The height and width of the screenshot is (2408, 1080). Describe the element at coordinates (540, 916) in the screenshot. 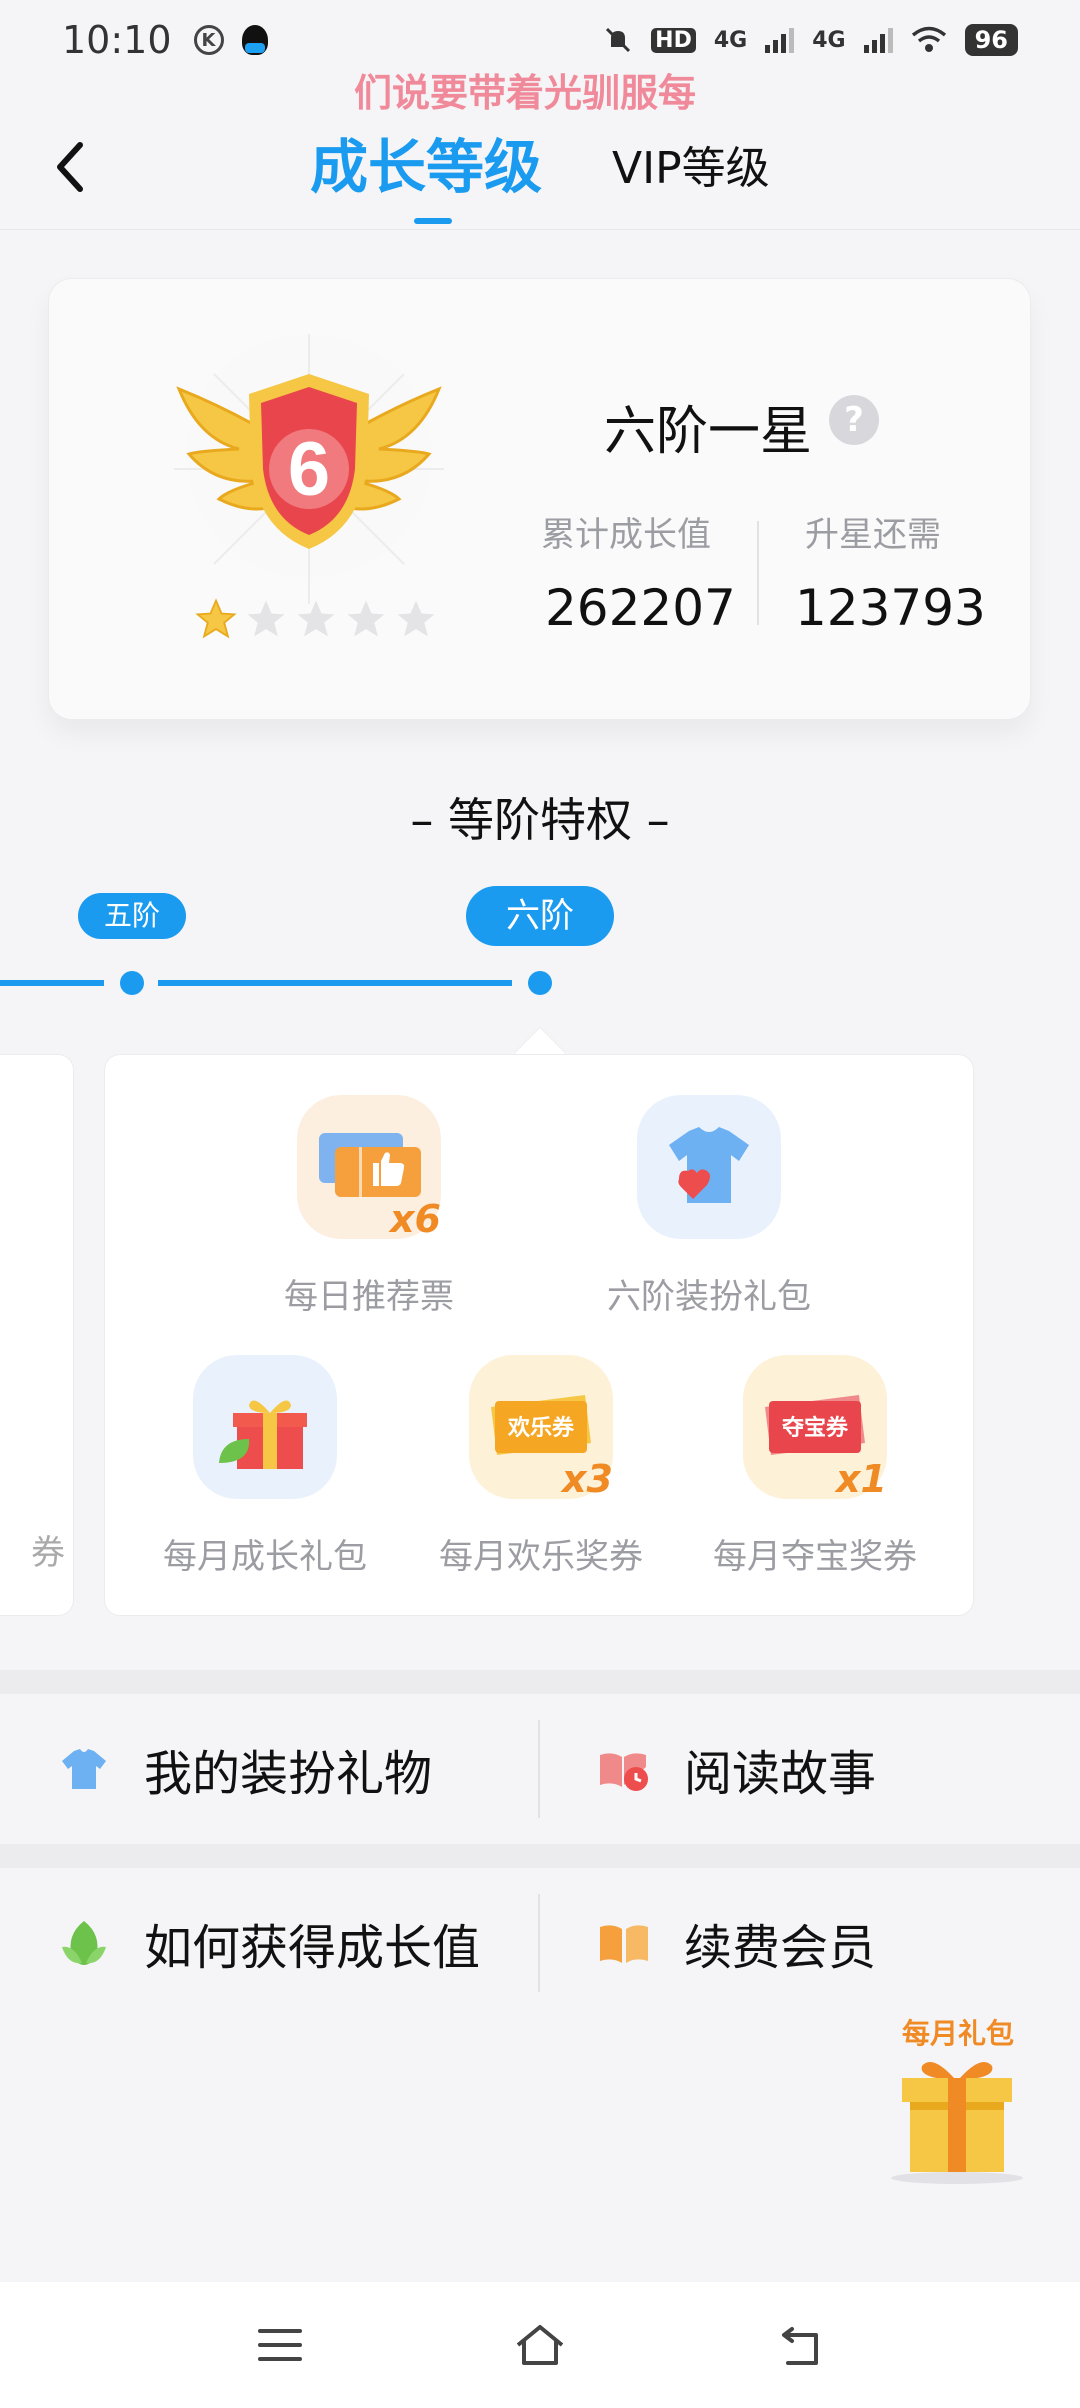

I see `tier-pill-6: 六阶` at that location.